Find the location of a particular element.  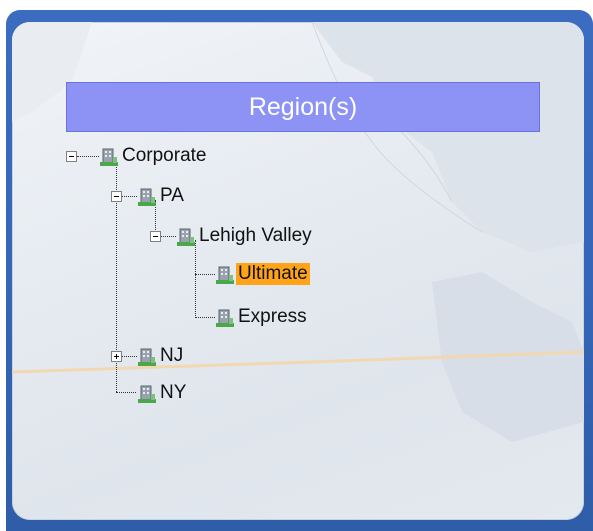

tree-node-ny: NY is located at coordinates (163, 393).